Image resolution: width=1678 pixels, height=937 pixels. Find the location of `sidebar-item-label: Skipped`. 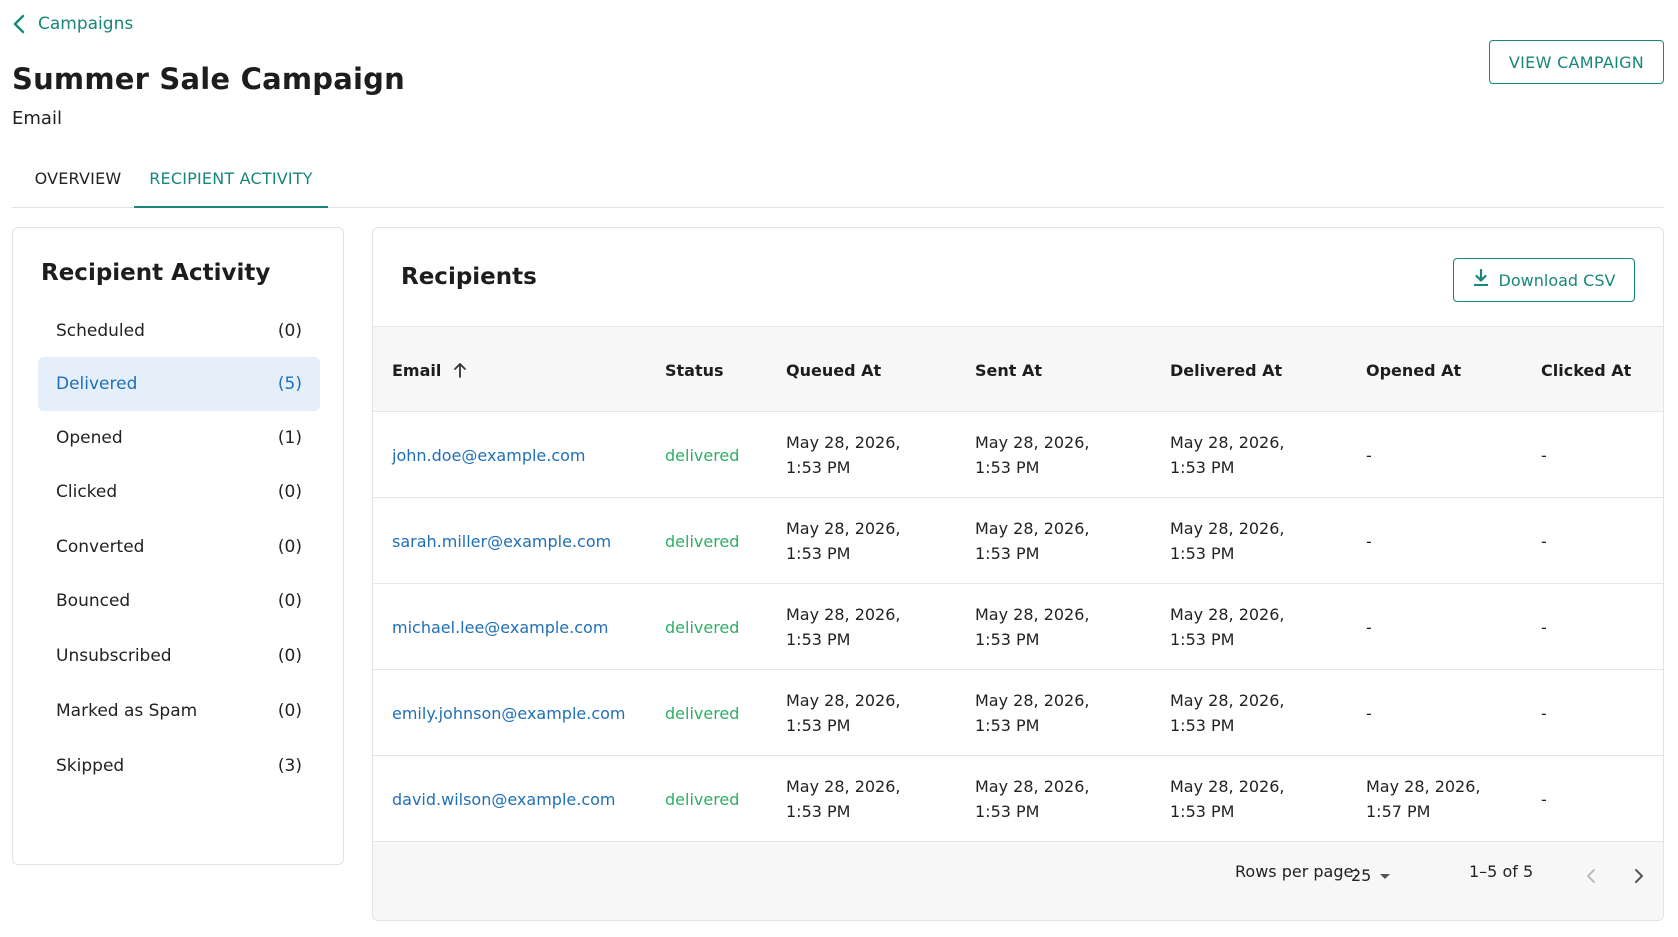

sidebar-item-label: Skipped is located at coordinates (90, 766).